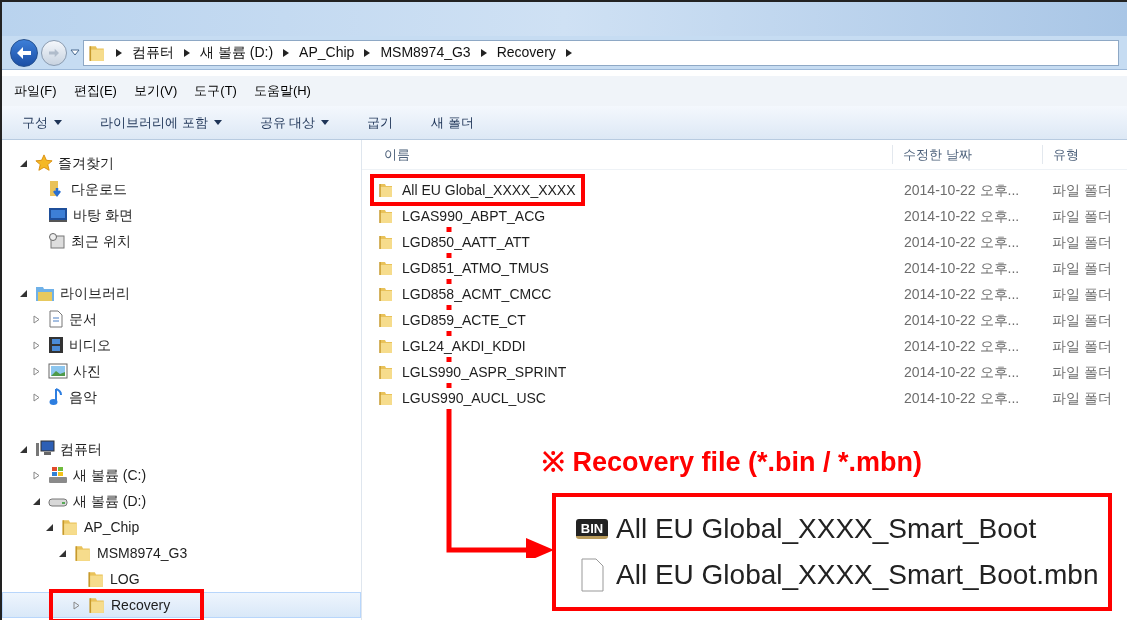 This screenshot has width=1127, height=620. I want to click on tree-item: 바탕 화면, so click(181, 215).